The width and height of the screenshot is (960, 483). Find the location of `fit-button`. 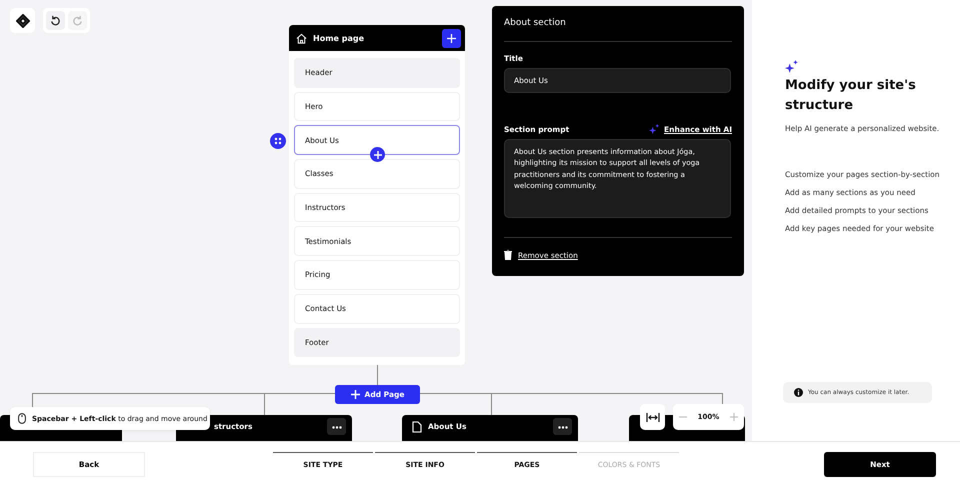

fit-button is located at coordinates (652, 417).